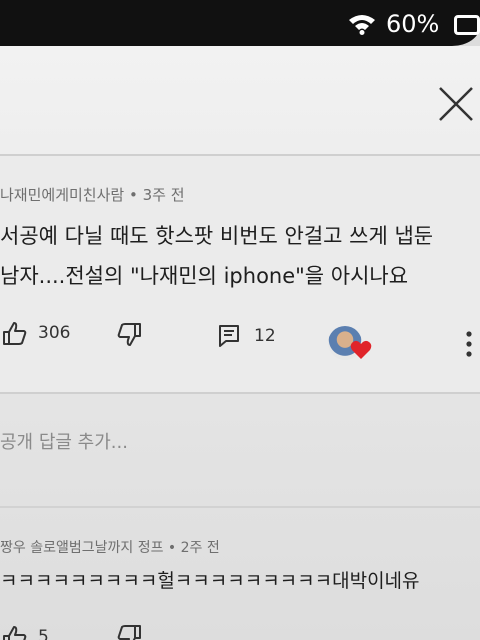 Image resolution: width=480 pixels, height=640 pixels. I want to click on reply-meta: 짱우 솔로앨범그날까지 정프 • 2주 전, so click(110, 547).